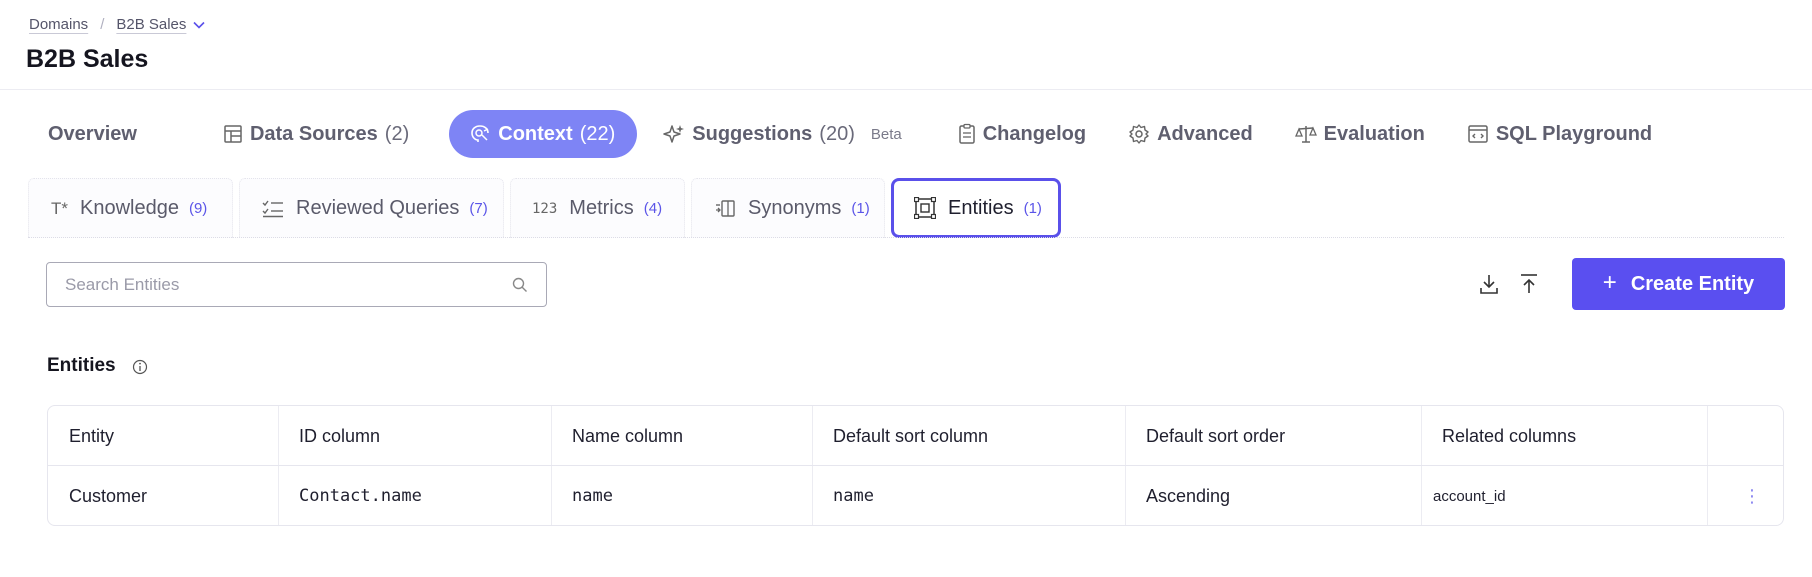 The width and height of the screenshot is (1812, 577). I want to click on subtab-count: (9), so click(198, 208).